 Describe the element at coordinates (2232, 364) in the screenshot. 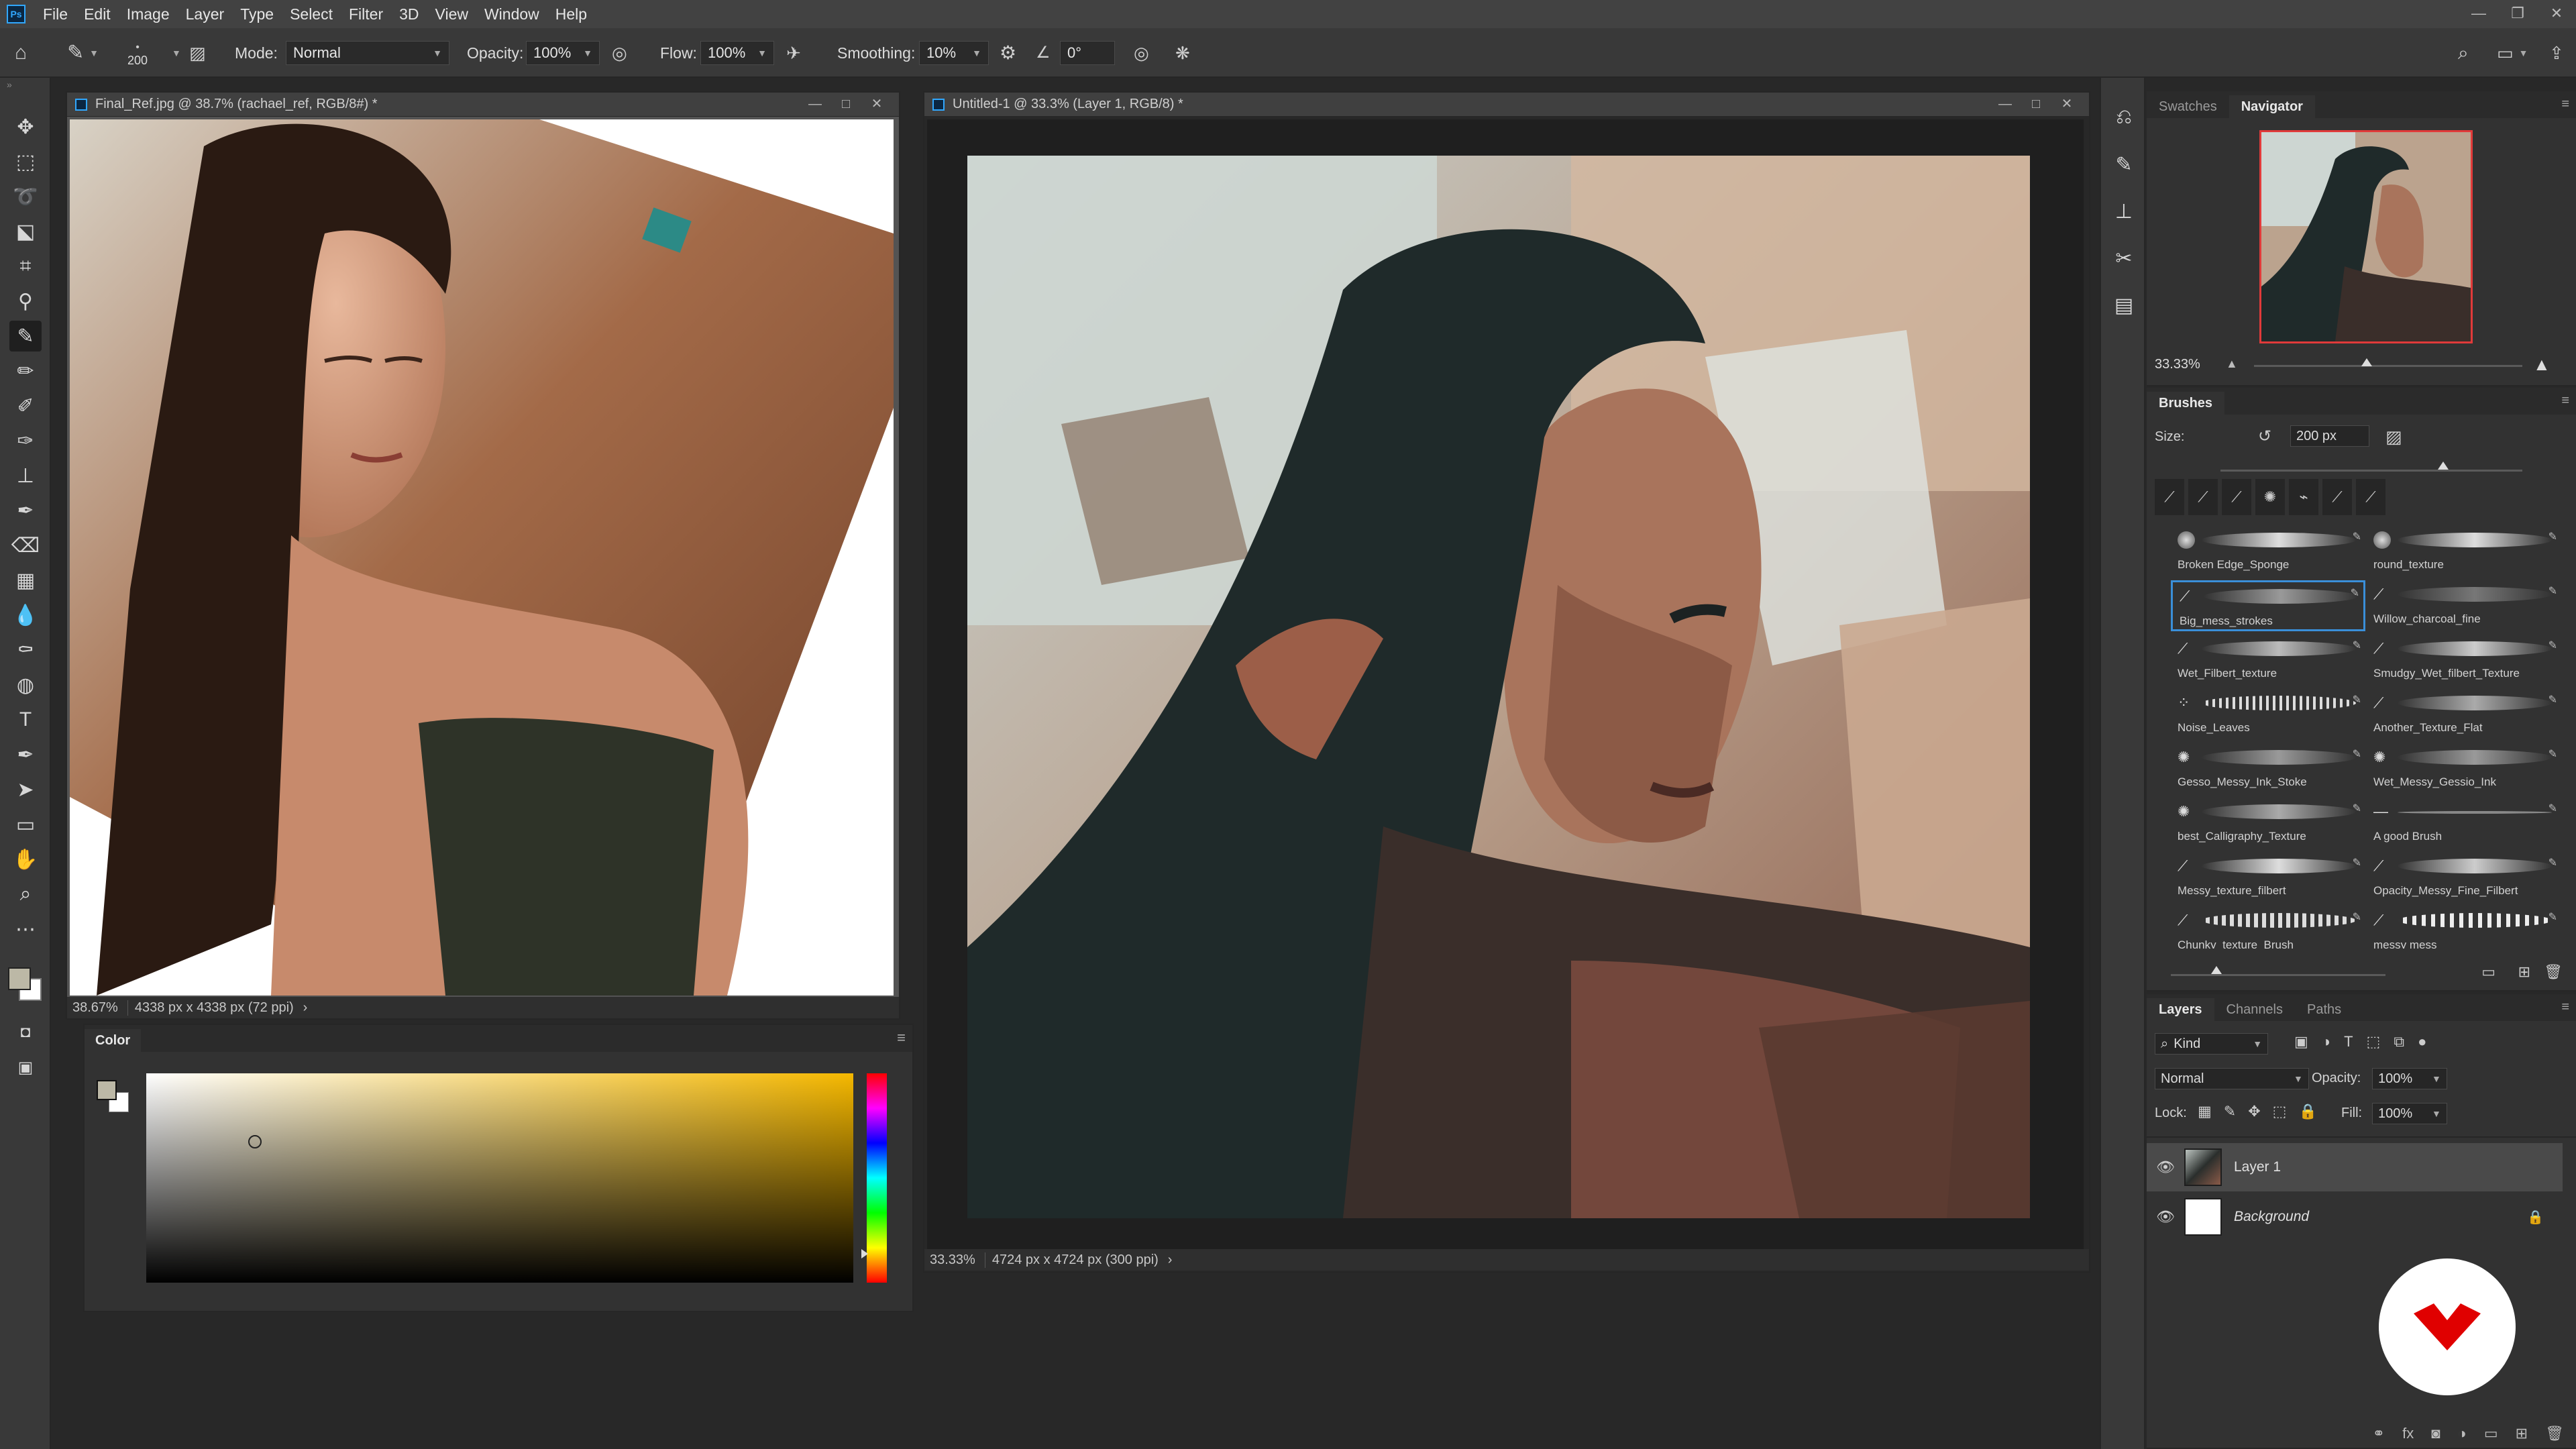

I see `zoom-out-icon: ▲` at that location.